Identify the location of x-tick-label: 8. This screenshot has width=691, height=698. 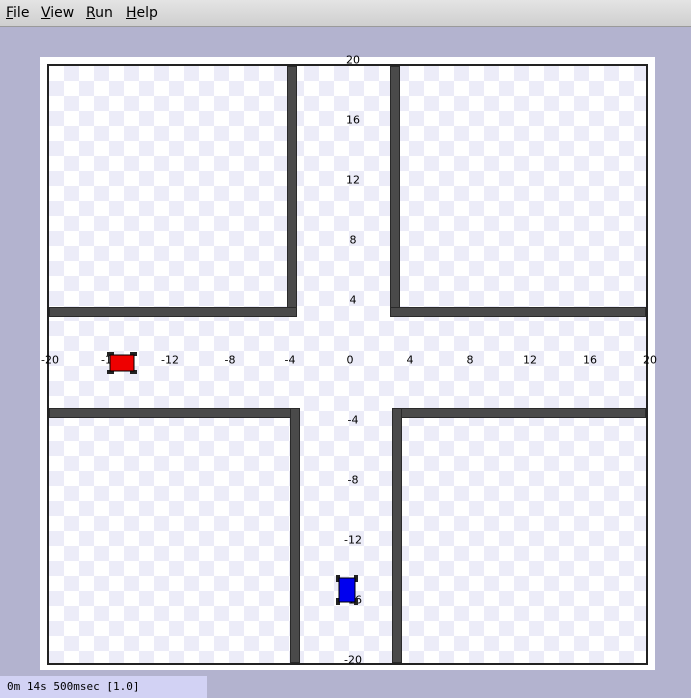
(470, 360).